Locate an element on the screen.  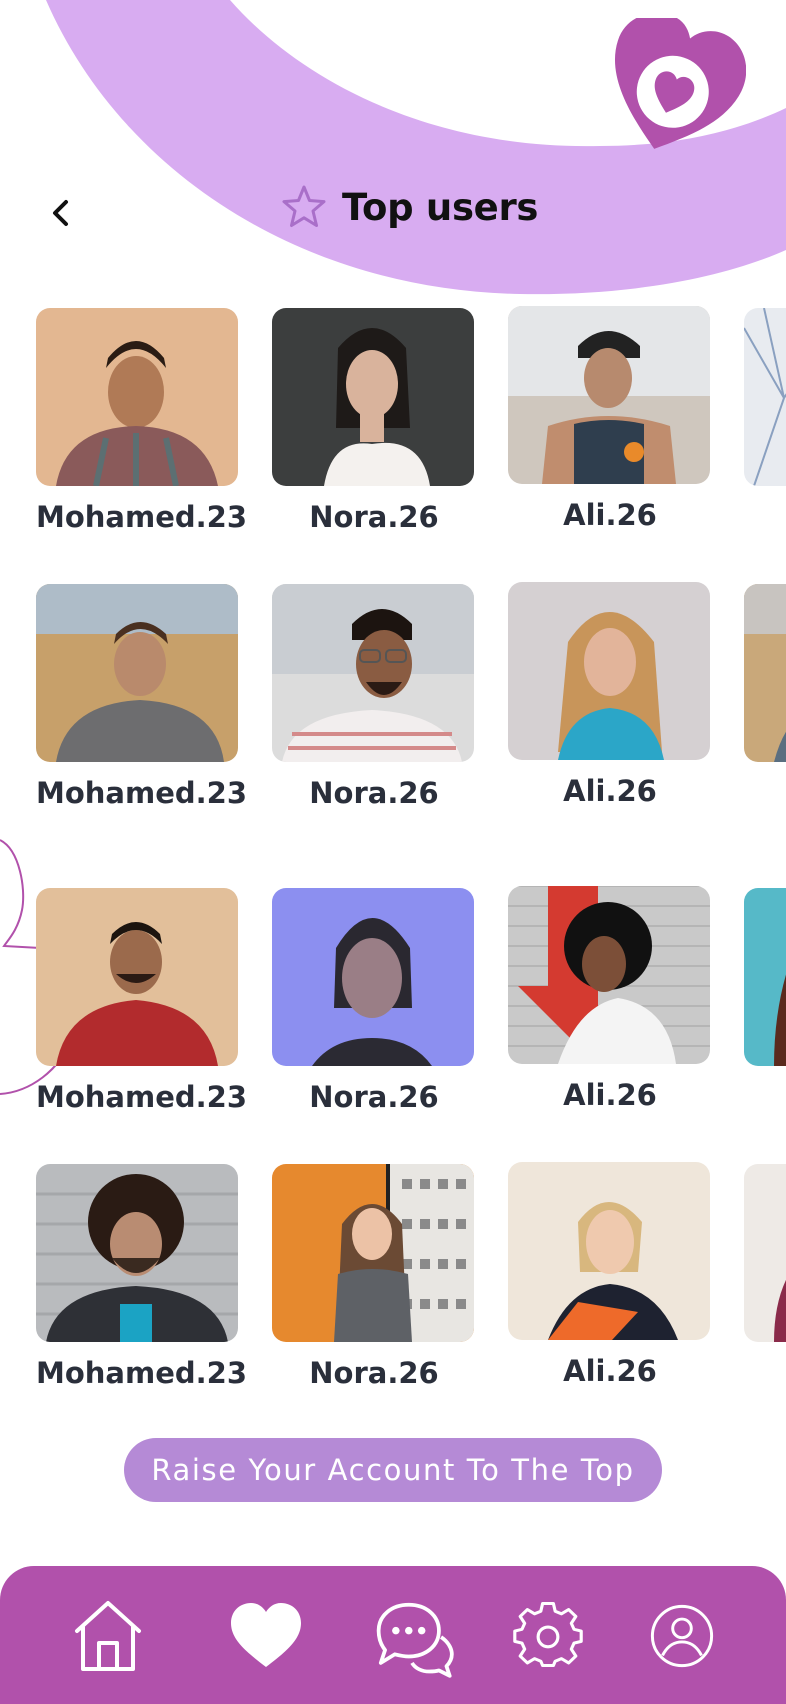
bottom-navigation is located at coordinates (393, 1635).